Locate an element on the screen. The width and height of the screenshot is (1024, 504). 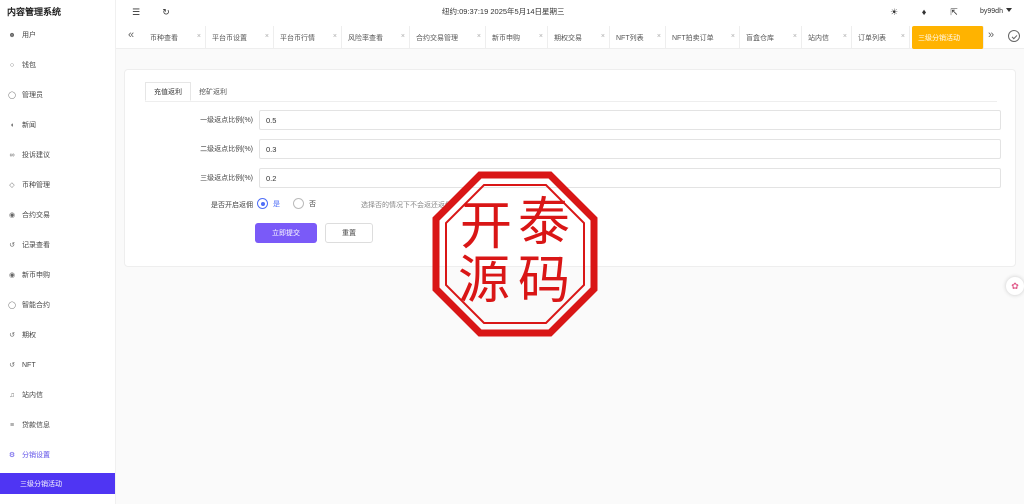
theme-icon: ☀ is located at coordinates (894, 12).